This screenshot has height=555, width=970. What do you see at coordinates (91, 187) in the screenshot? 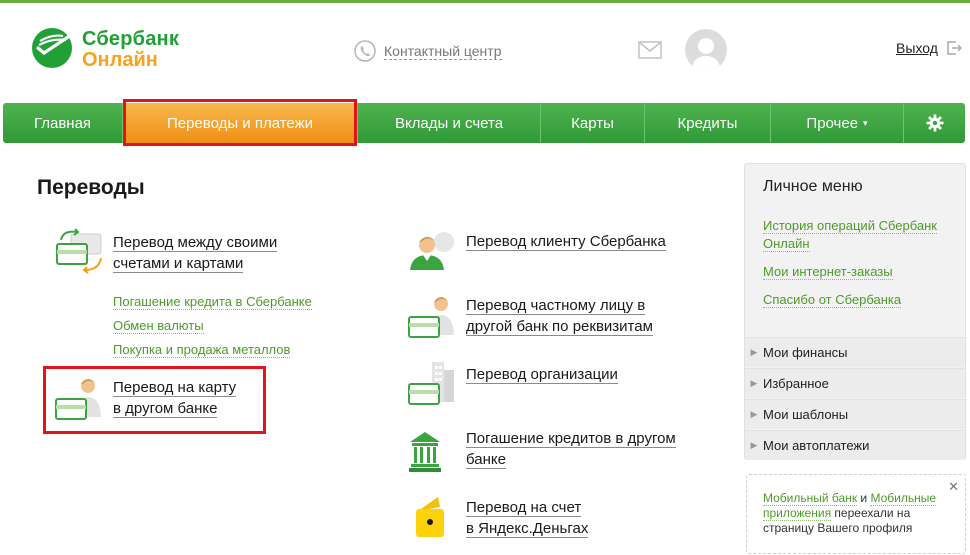
I see `page-title: Переводы` at bounding box center [91, 187].